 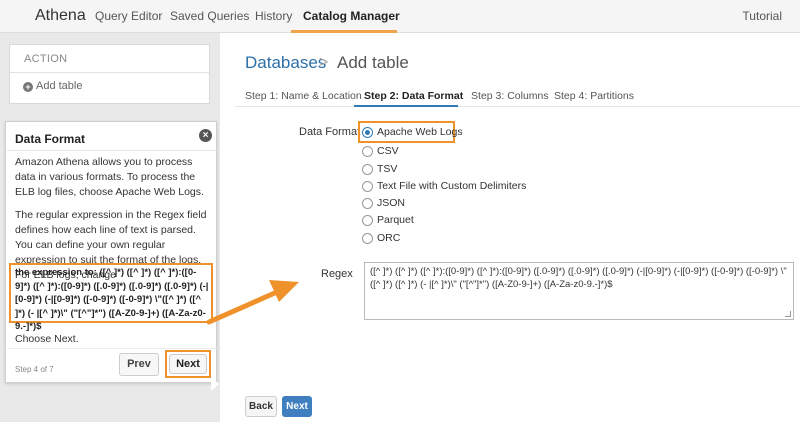 I want to click on step-name-location: Step 1: Name & Location, so click(x=303, y=96).